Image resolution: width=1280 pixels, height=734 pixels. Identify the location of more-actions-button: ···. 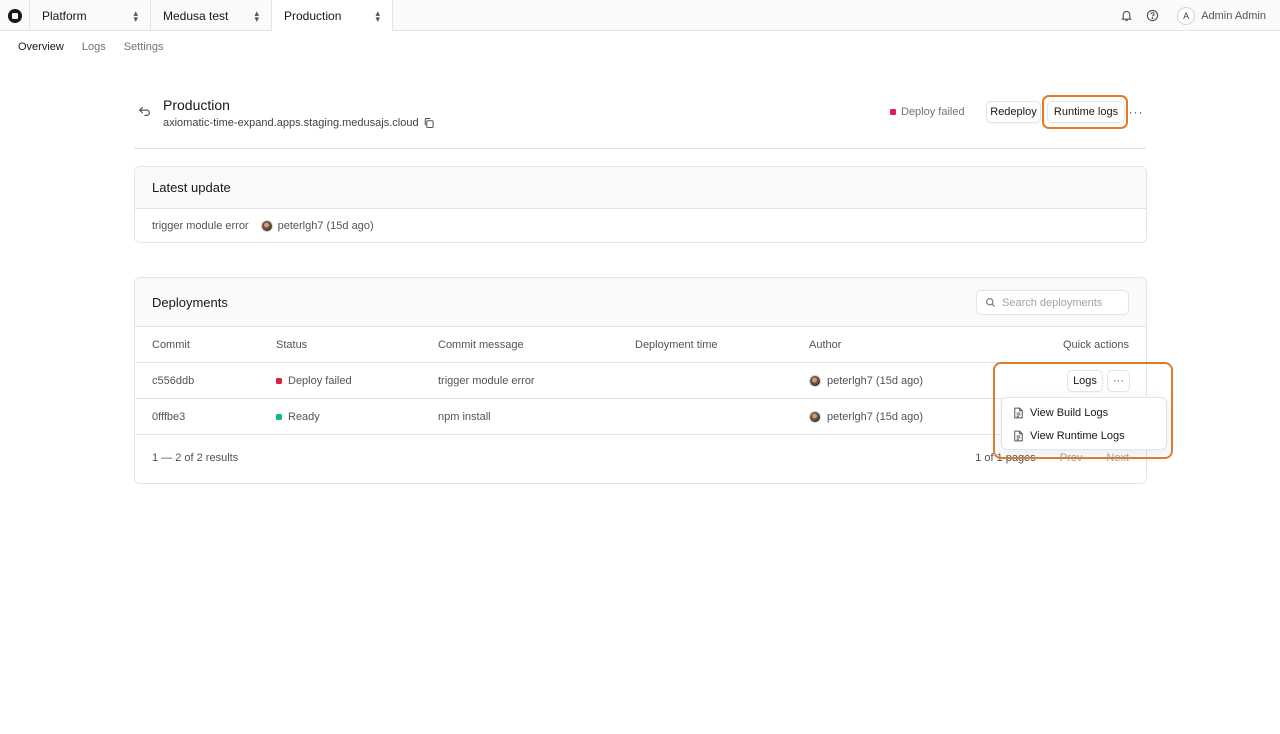
(1136, 112).